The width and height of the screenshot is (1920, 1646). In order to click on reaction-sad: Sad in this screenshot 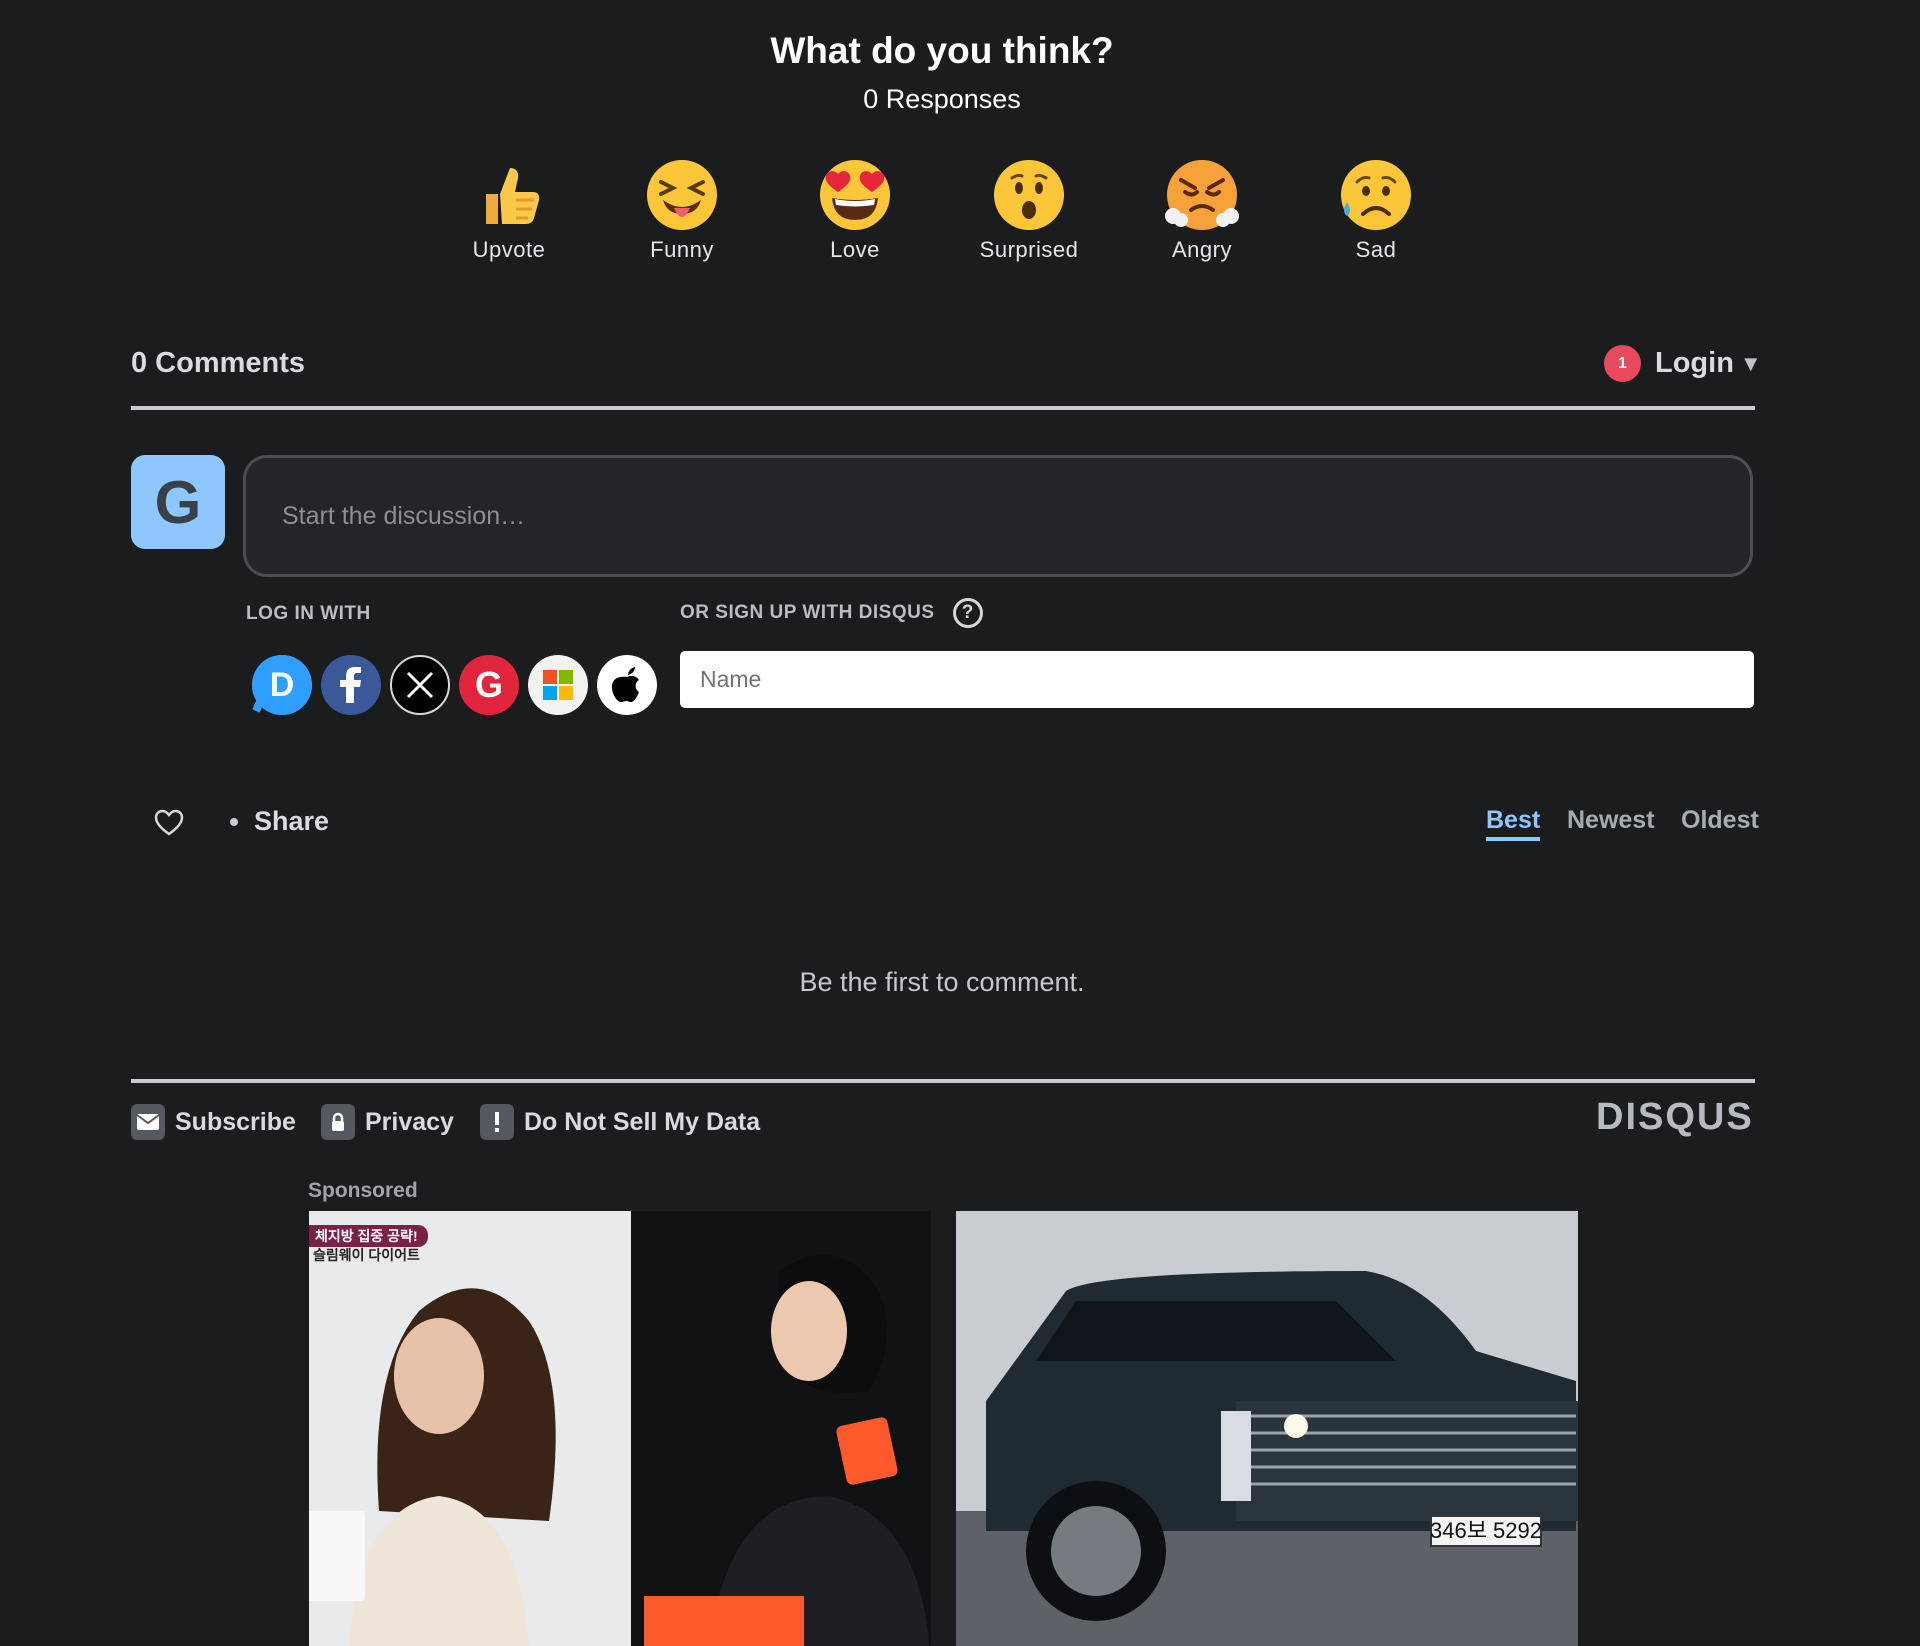, I will do `click(1376, 210)`.